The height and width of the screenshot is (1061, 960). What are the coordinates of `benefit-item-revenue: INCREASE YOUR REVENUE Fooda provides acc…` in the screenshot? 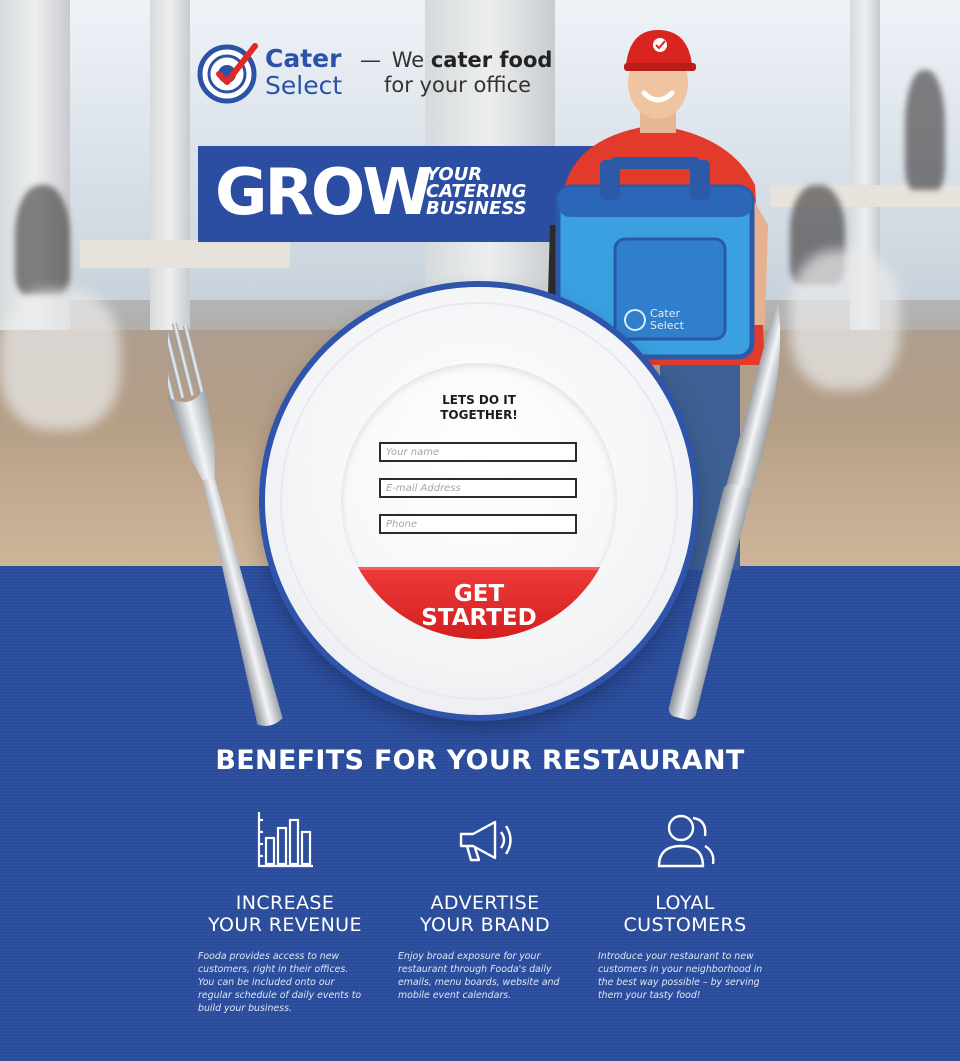 It's located at (285, 911).